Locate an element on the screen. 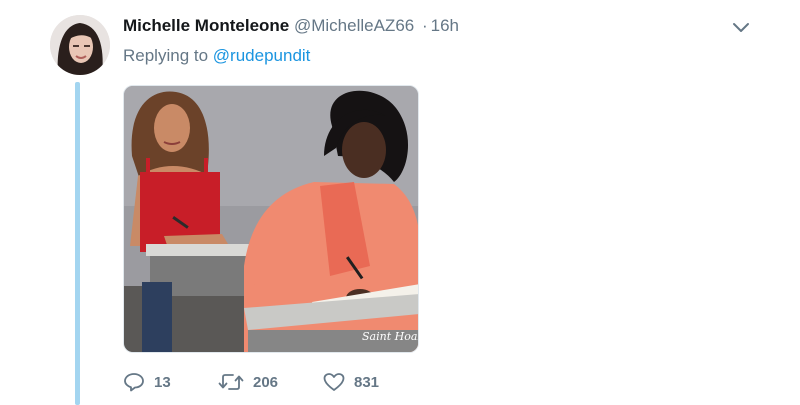  replying-to-label: Replying to is located at coordinates (166, 55).